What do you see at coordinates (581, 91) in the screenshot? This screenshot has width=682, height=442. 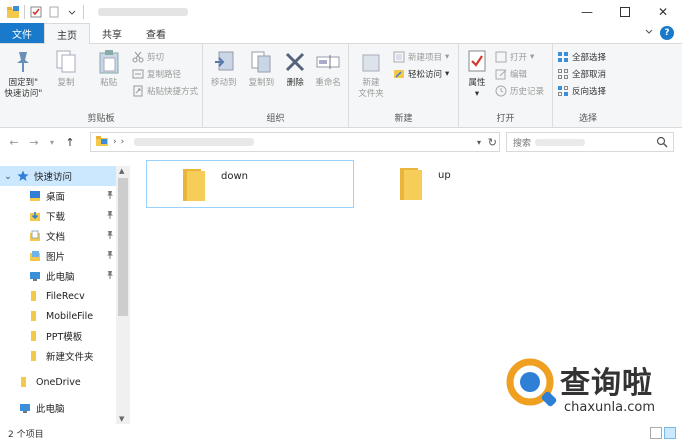 I see `invert-selection-button: 反向选择` at bounding box center [581, 91].